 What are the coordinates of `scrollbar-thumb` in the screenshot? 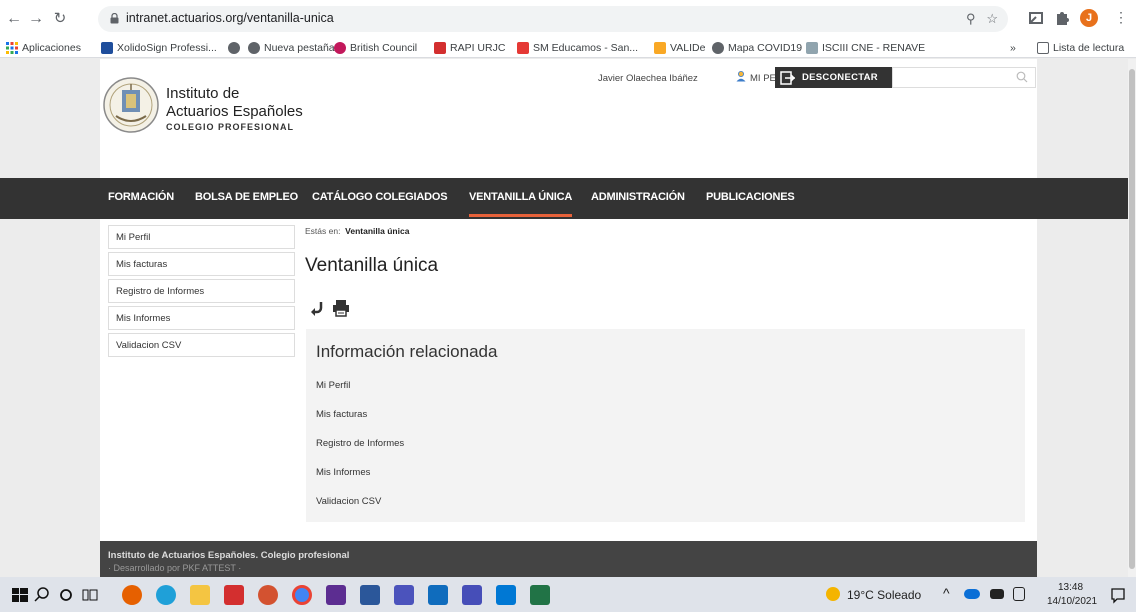 It's located at (1132, 319).